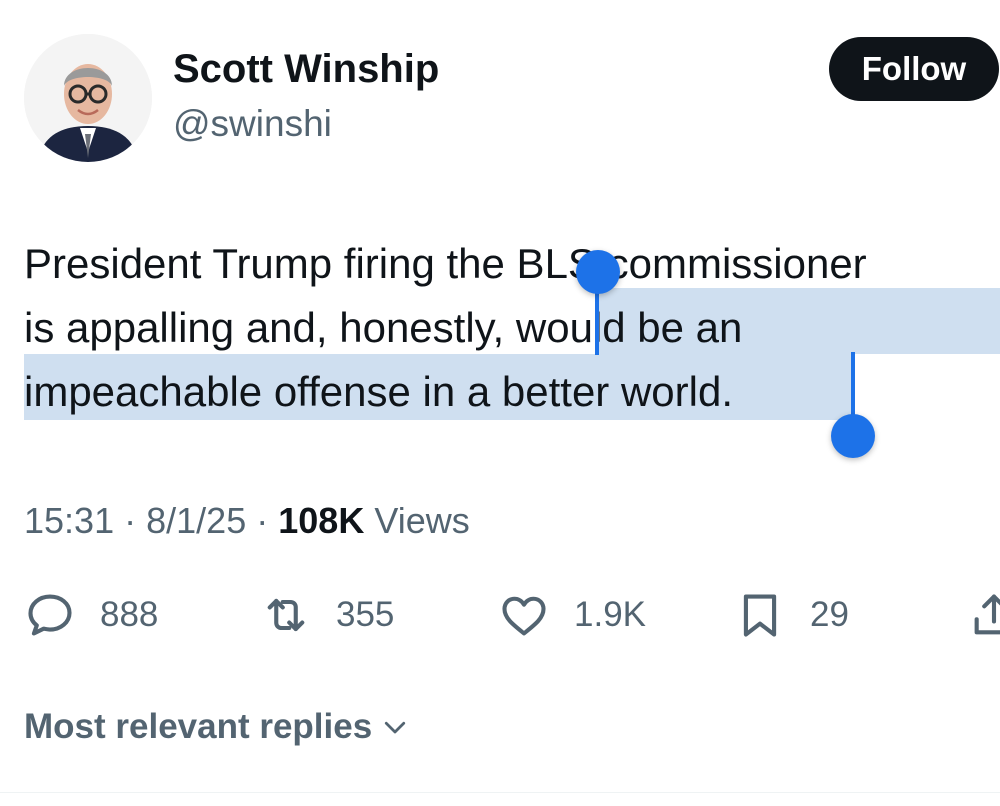 The height and width of the screenshot is (806, 1000). Describe the element at coordinates (853, 436) in the screenshot. I see `selection-end-handle` at that location.